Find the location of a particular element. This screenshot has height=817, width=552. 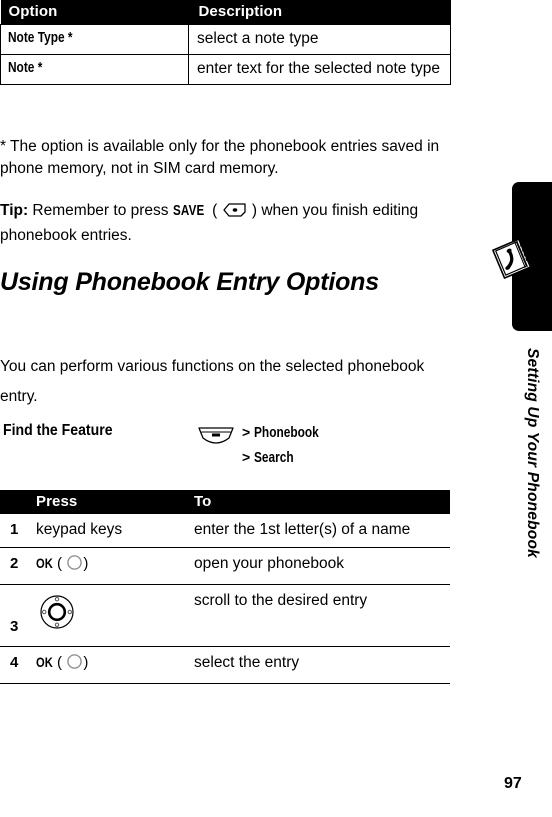

column-header-number is located at coordinates (18, 502).